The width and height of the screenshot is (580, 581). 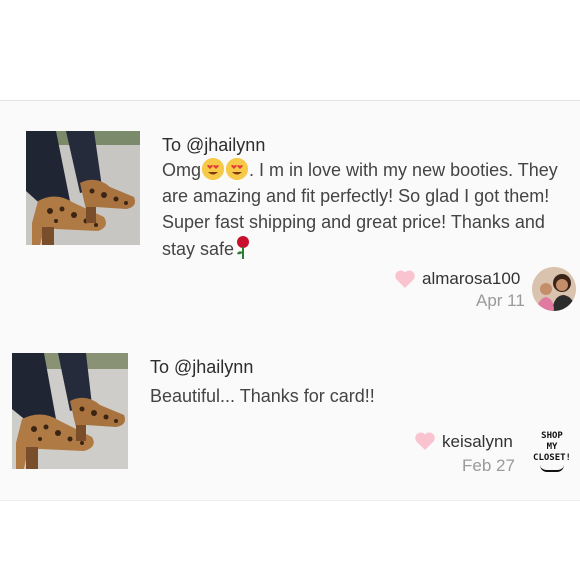 What do you see at coordinates (243, 247) in the screenshot?
I see `rose-emoji-icon` at bounding box center [243, 247].